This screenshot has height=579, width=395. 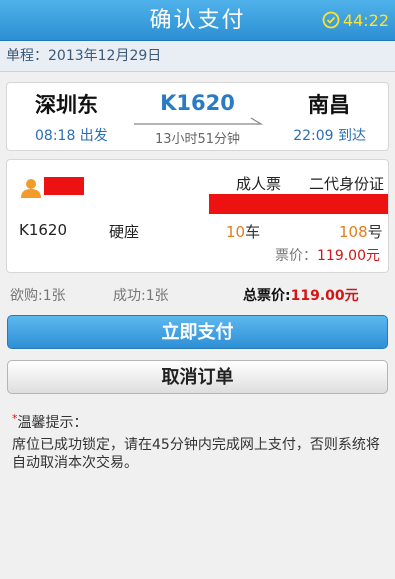 What do you see at coordinates (199, 121) in the screenshot?
I see `arrow-right-icon` at bounding box center [199, 121].